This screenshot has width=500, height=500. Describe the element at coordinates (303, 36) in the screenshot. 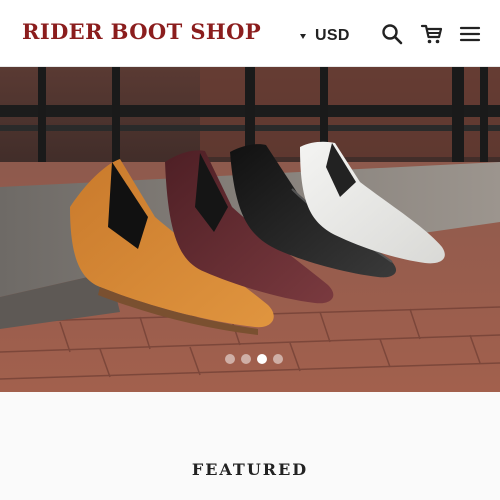

I see `caret-down-icon` at that location.